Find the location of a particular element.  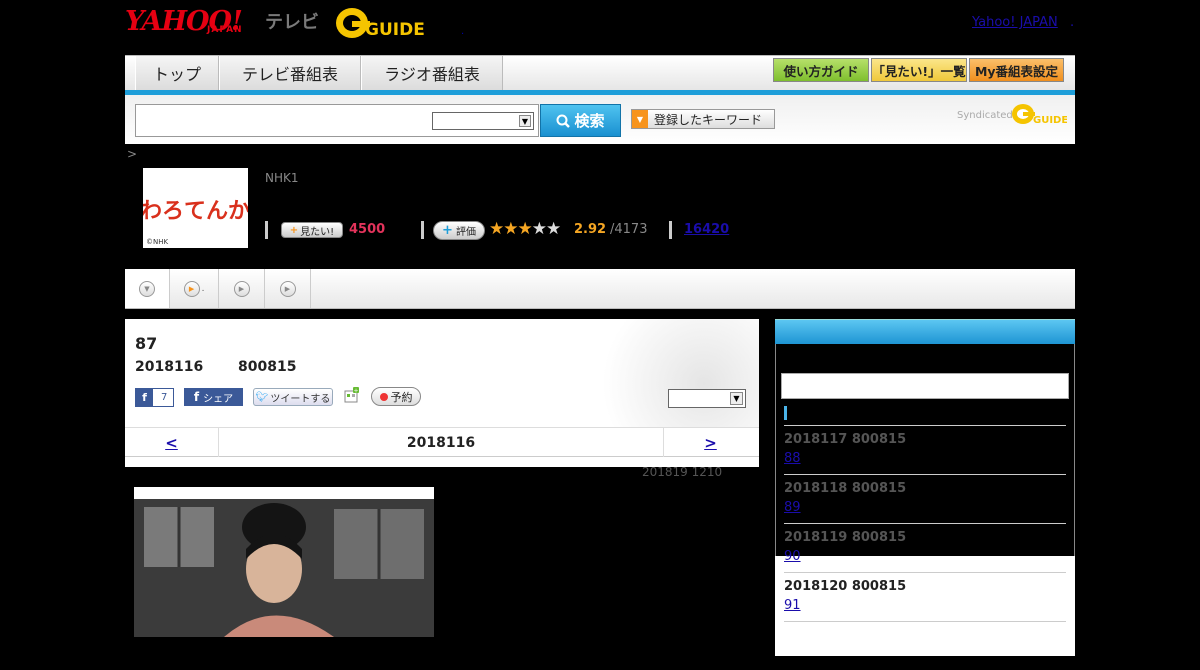

breadcrumb: > is located at coordinates (132, 154).